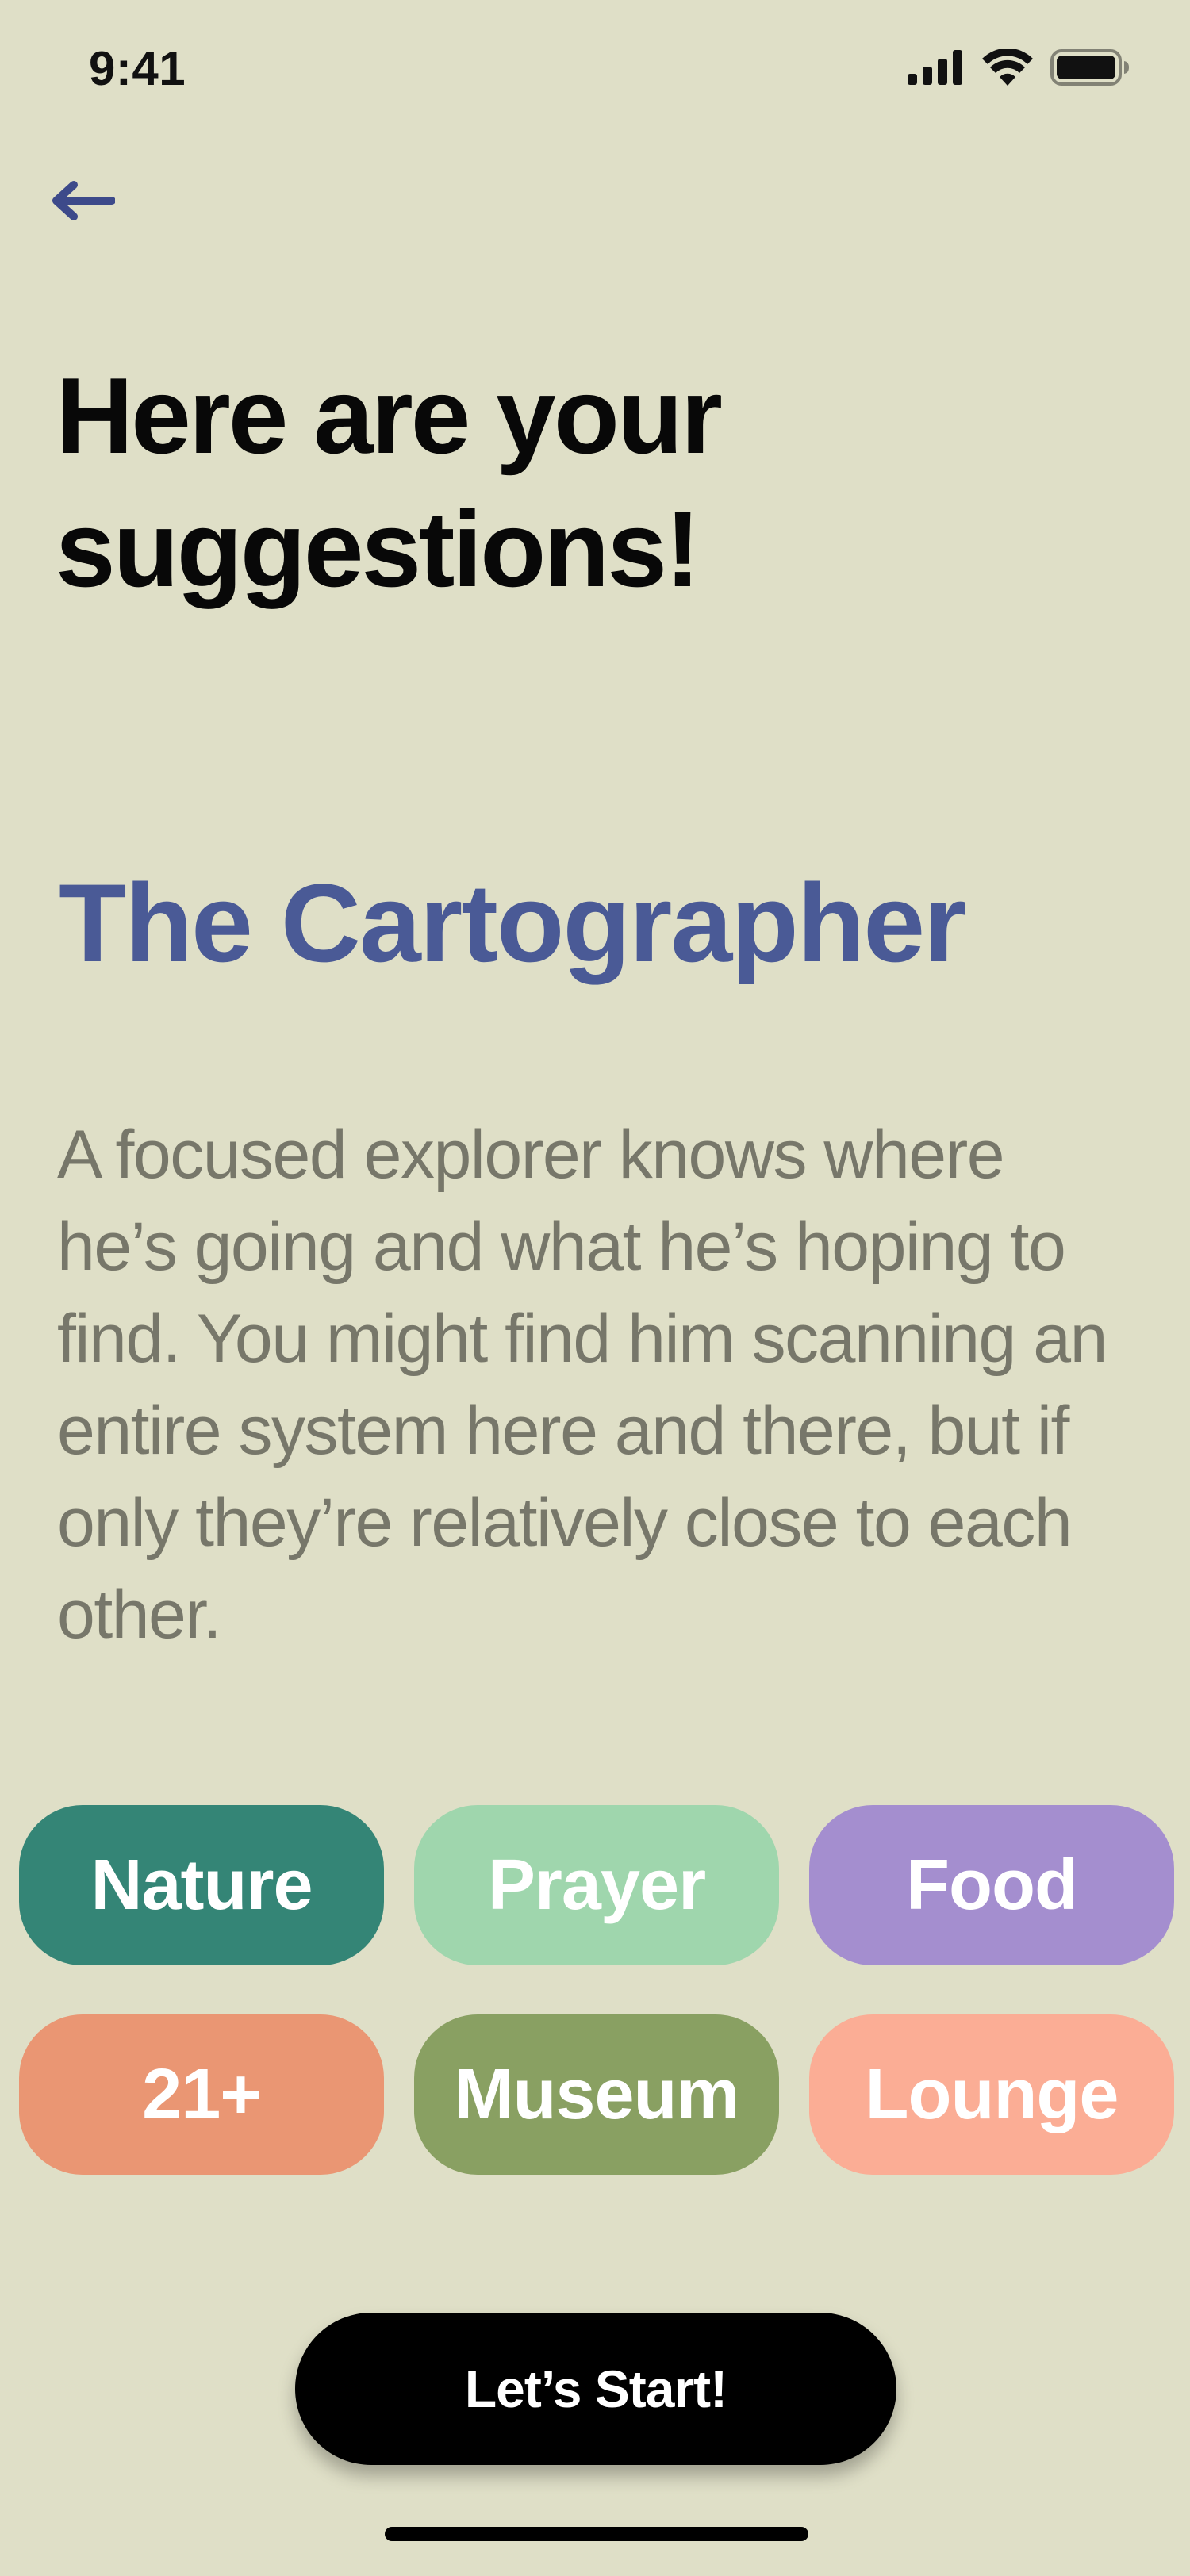 The height and width of the screenshot is (2576, 1190). I want to click on status-bar: 9:41, so click(595, 68).